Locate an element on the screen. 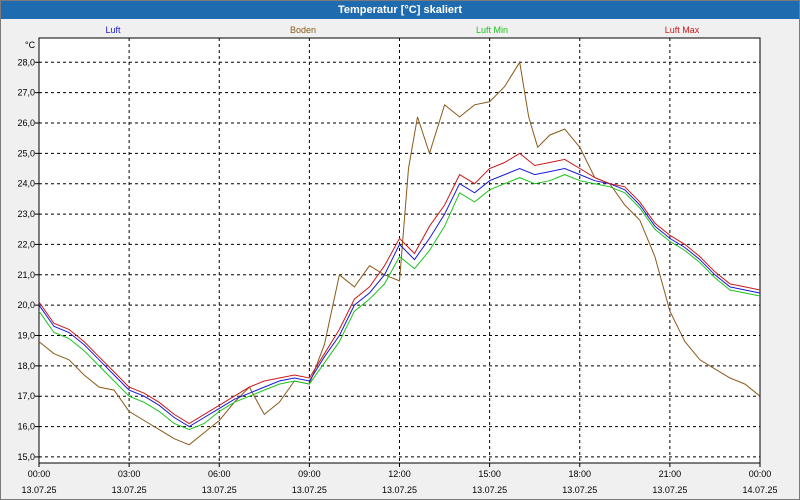 The width and height of the screenshot is (800, 500). y-tick-label: 24,0 is located at coordinates (26, 184).